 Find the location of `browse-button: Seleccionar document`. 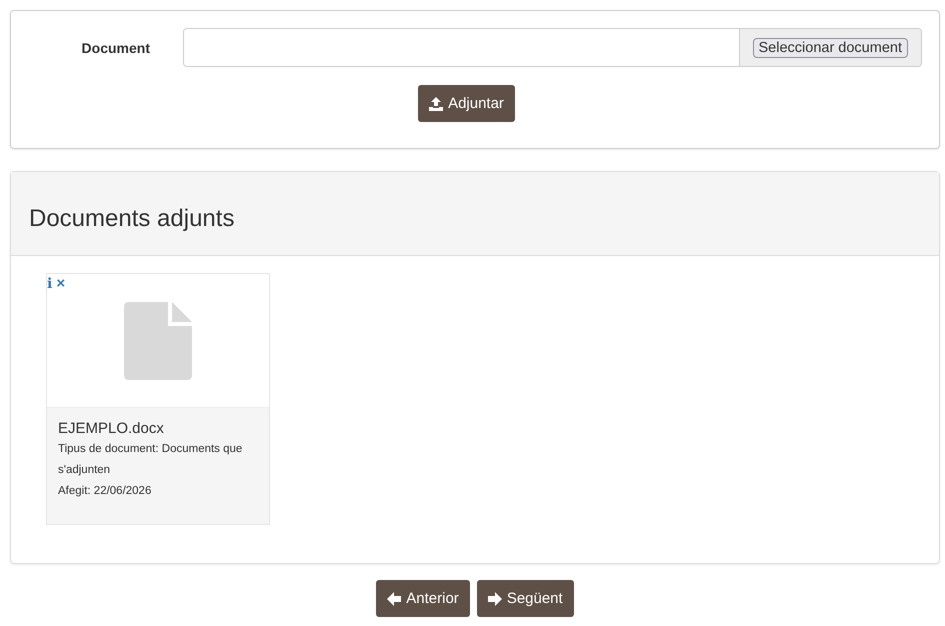

browse-button: Seleccionar document is located at coordinates (830, 48).